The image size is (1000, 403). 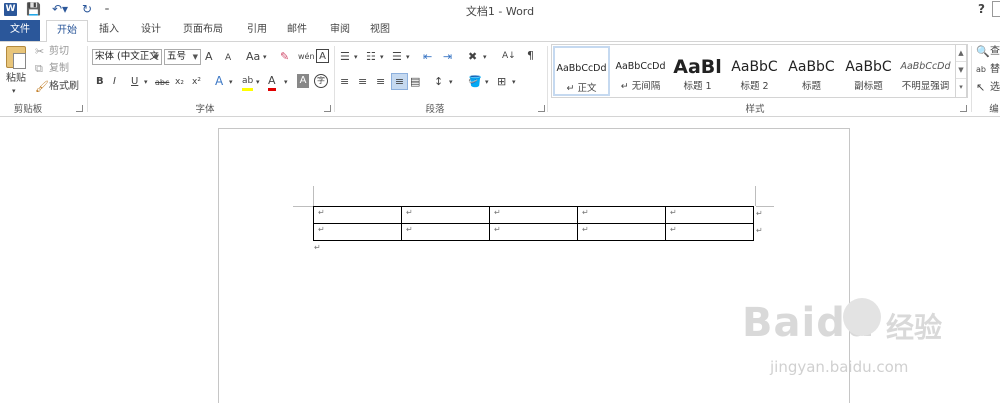 What do you see at coordinates (345, 57) in the screenshot?
I see `bullets-icon: ☰` at bounding box center [345, 57].